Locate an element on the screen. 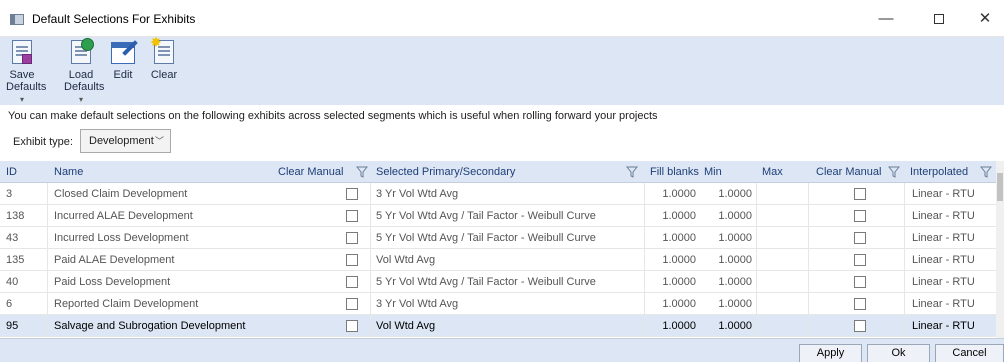 The height and width of the screenshot is (362, 1004). cell-id: 6 is located at coordinates (9, 304).